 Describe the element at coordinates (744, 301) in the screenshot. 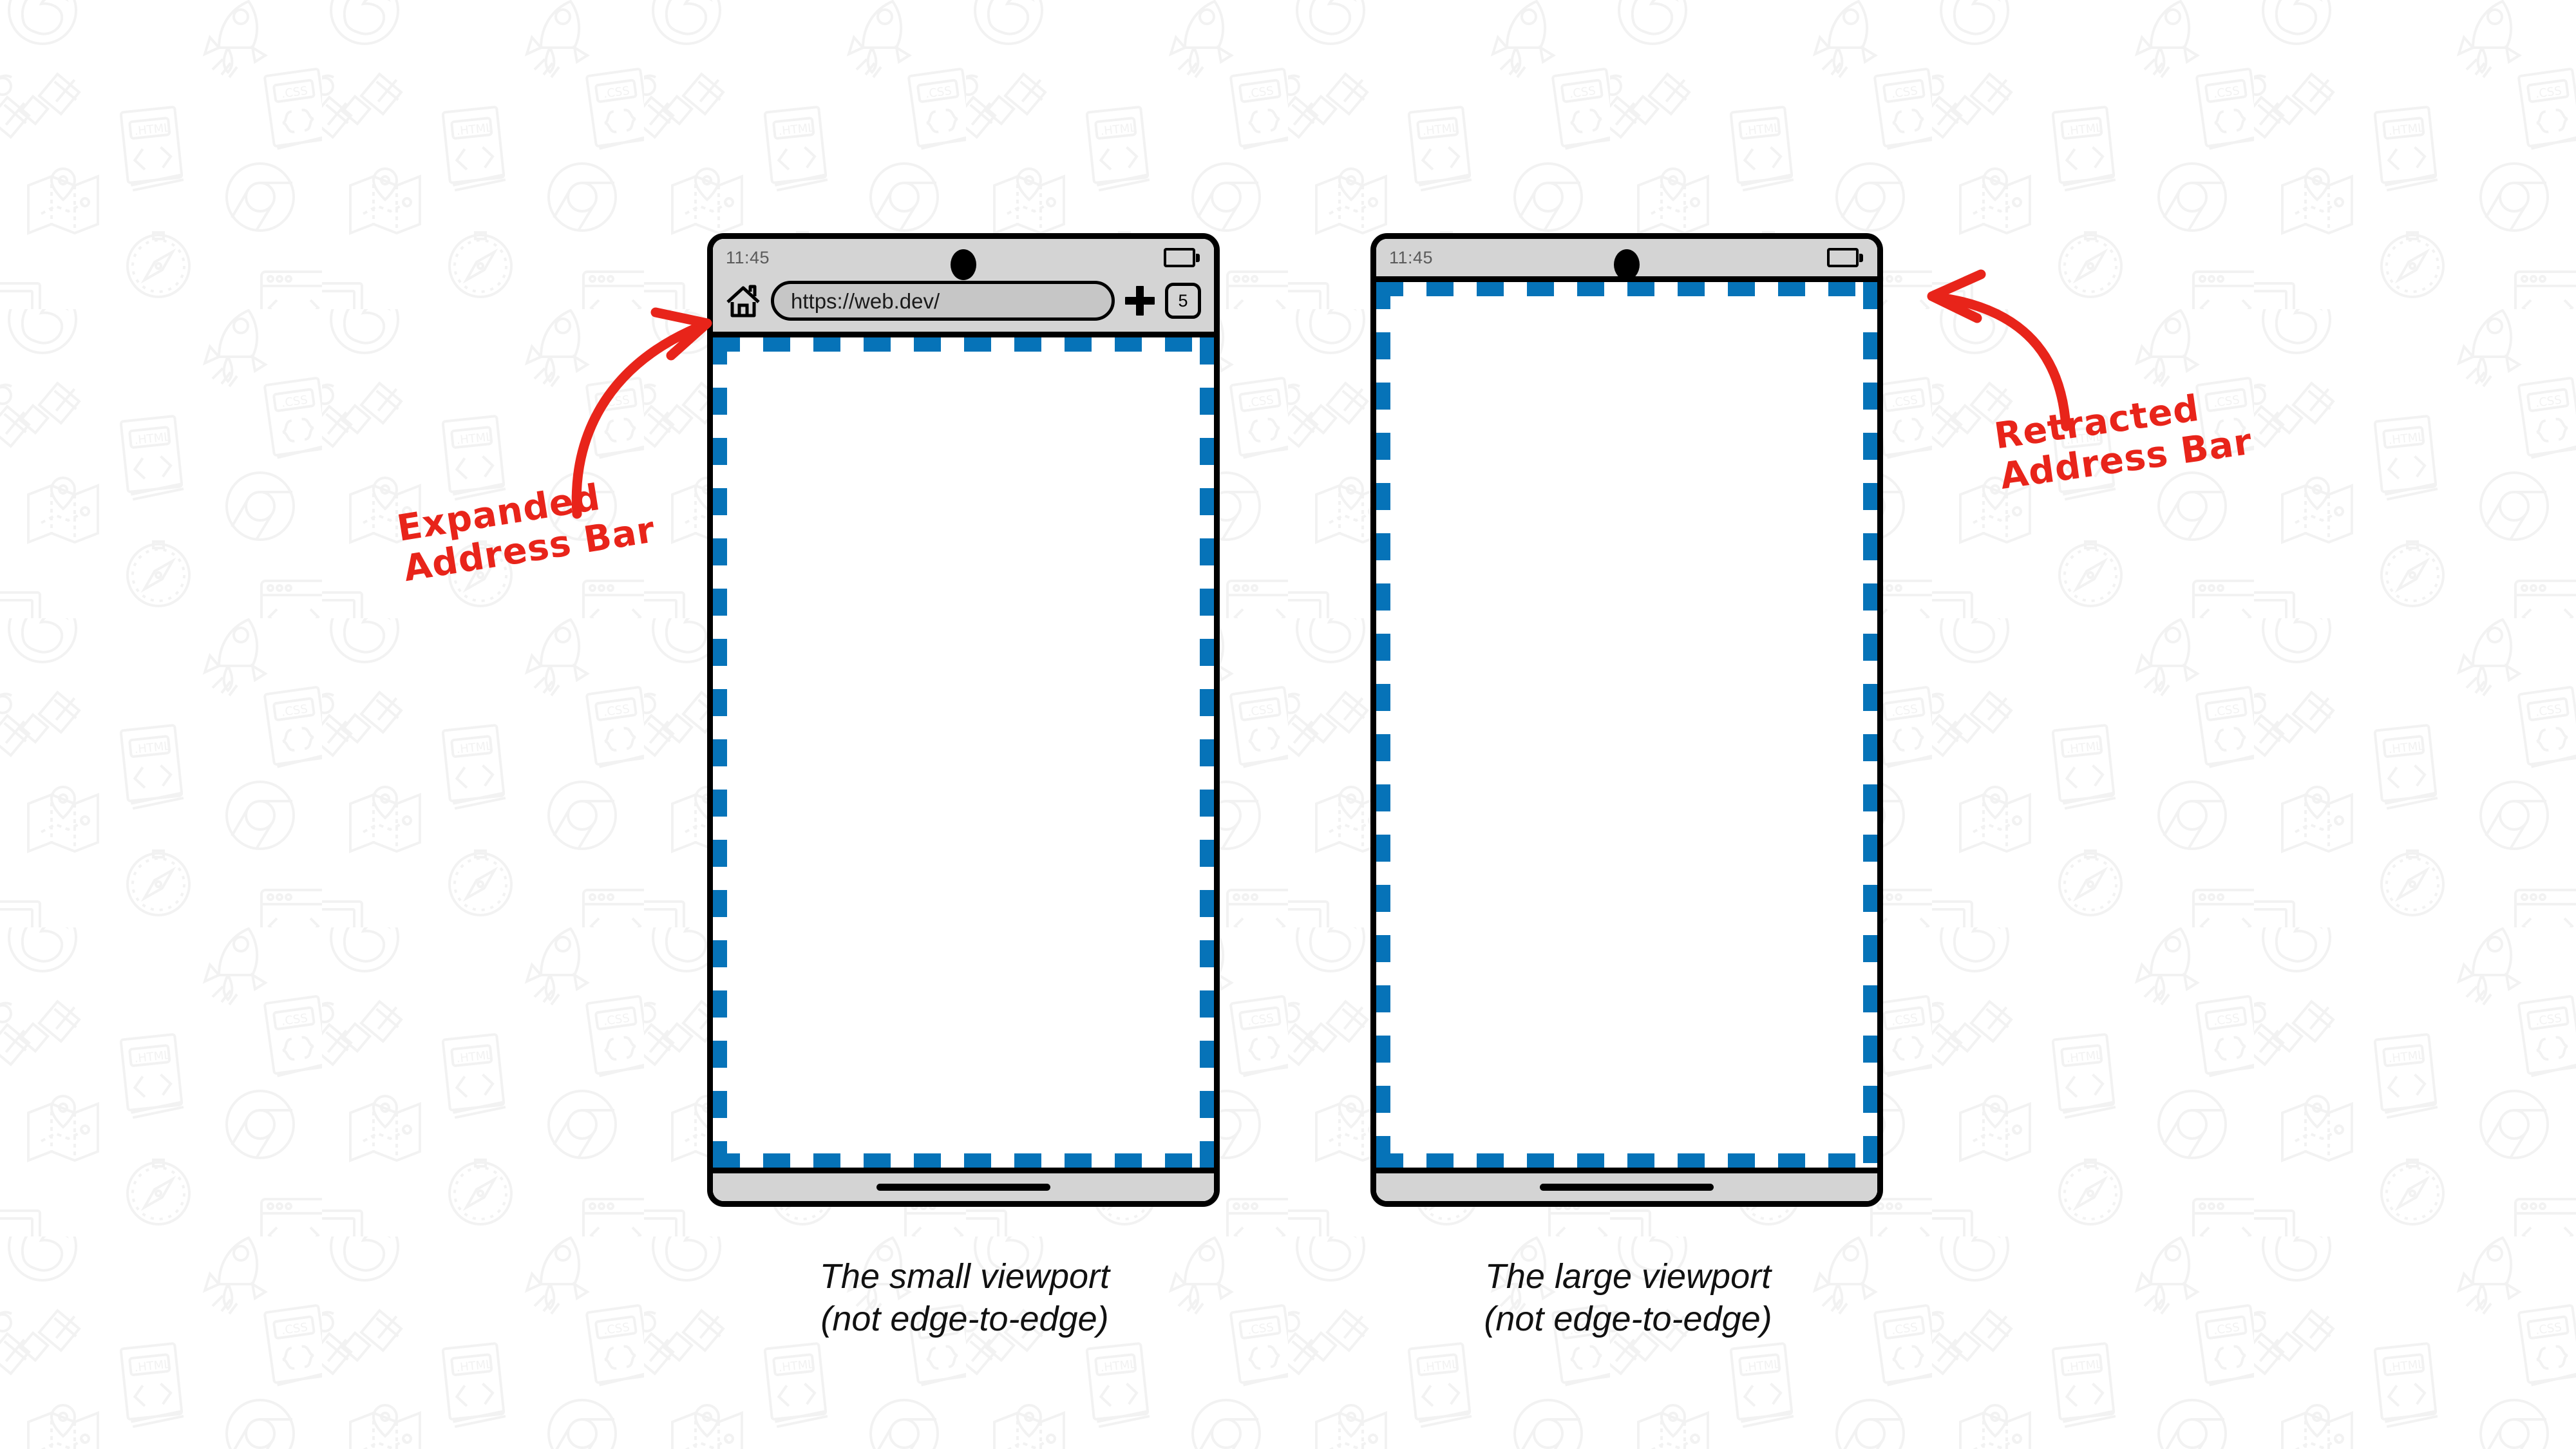

I see `home-icon` at that location.